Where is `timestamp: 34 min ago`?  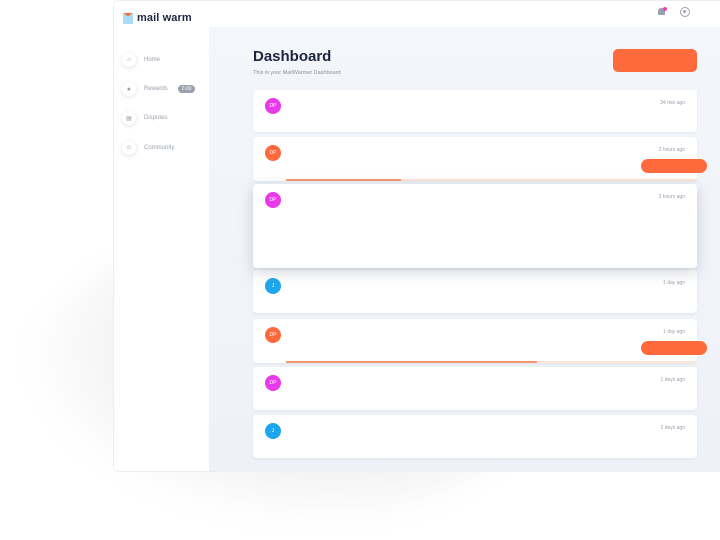 timestamp: 34 min ago is located at coordinates (672, 103).